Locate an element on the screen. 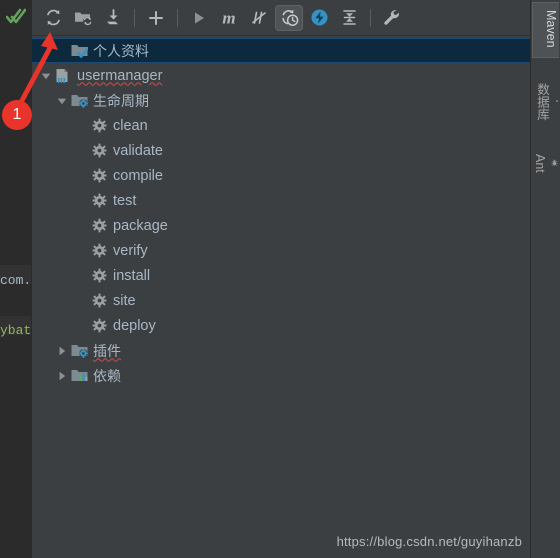  database-icon is located at coordinates (557, 101).